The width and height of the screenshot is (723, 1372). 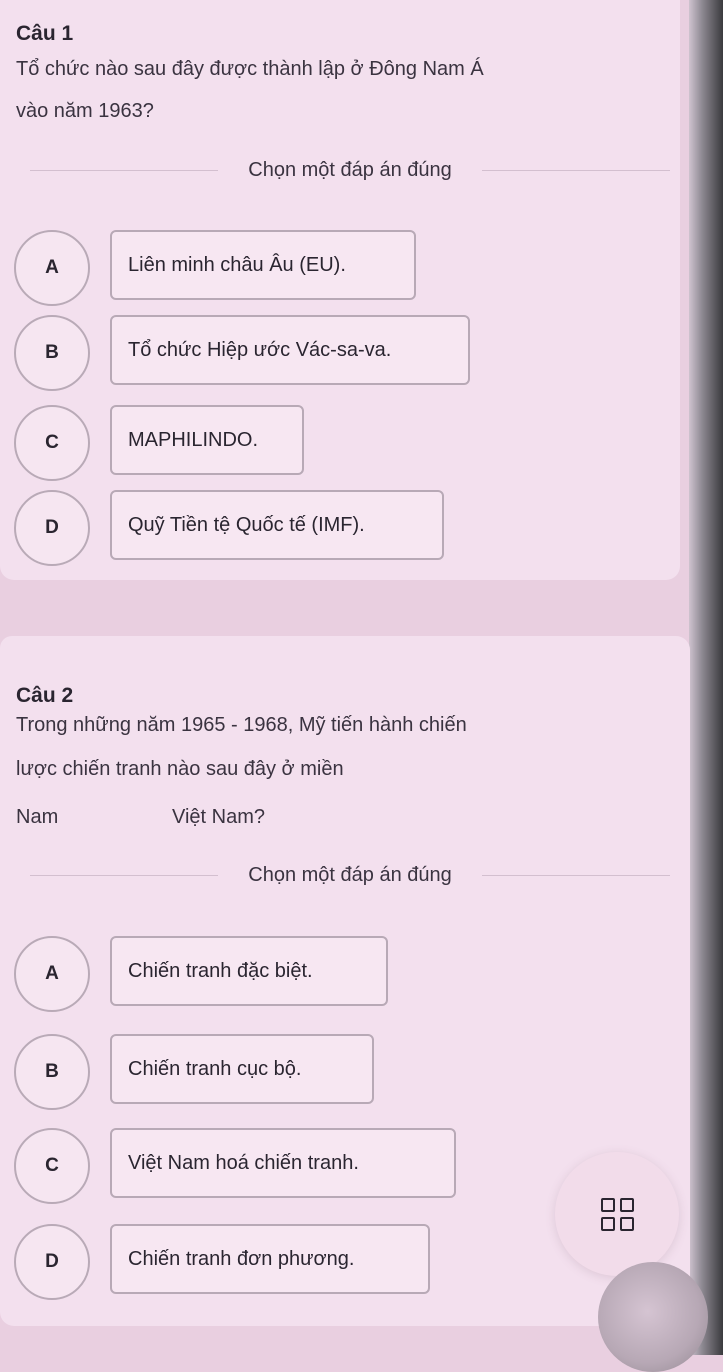 I want to click on option-label: Chiến tranh đơn phương., so click(x=270, y=1259).